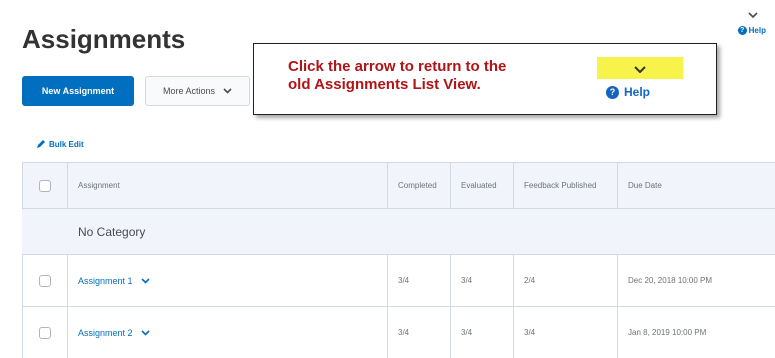 This screenshot has height=358, width=775. I want to click on callout-help: ? Help, so click(628, 92).